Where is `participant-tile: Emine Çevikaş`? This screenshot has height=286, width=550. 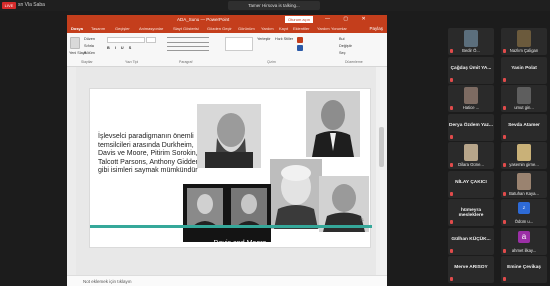
participant-tile: Emine Çevikaş is located at coordinates (524, 269).